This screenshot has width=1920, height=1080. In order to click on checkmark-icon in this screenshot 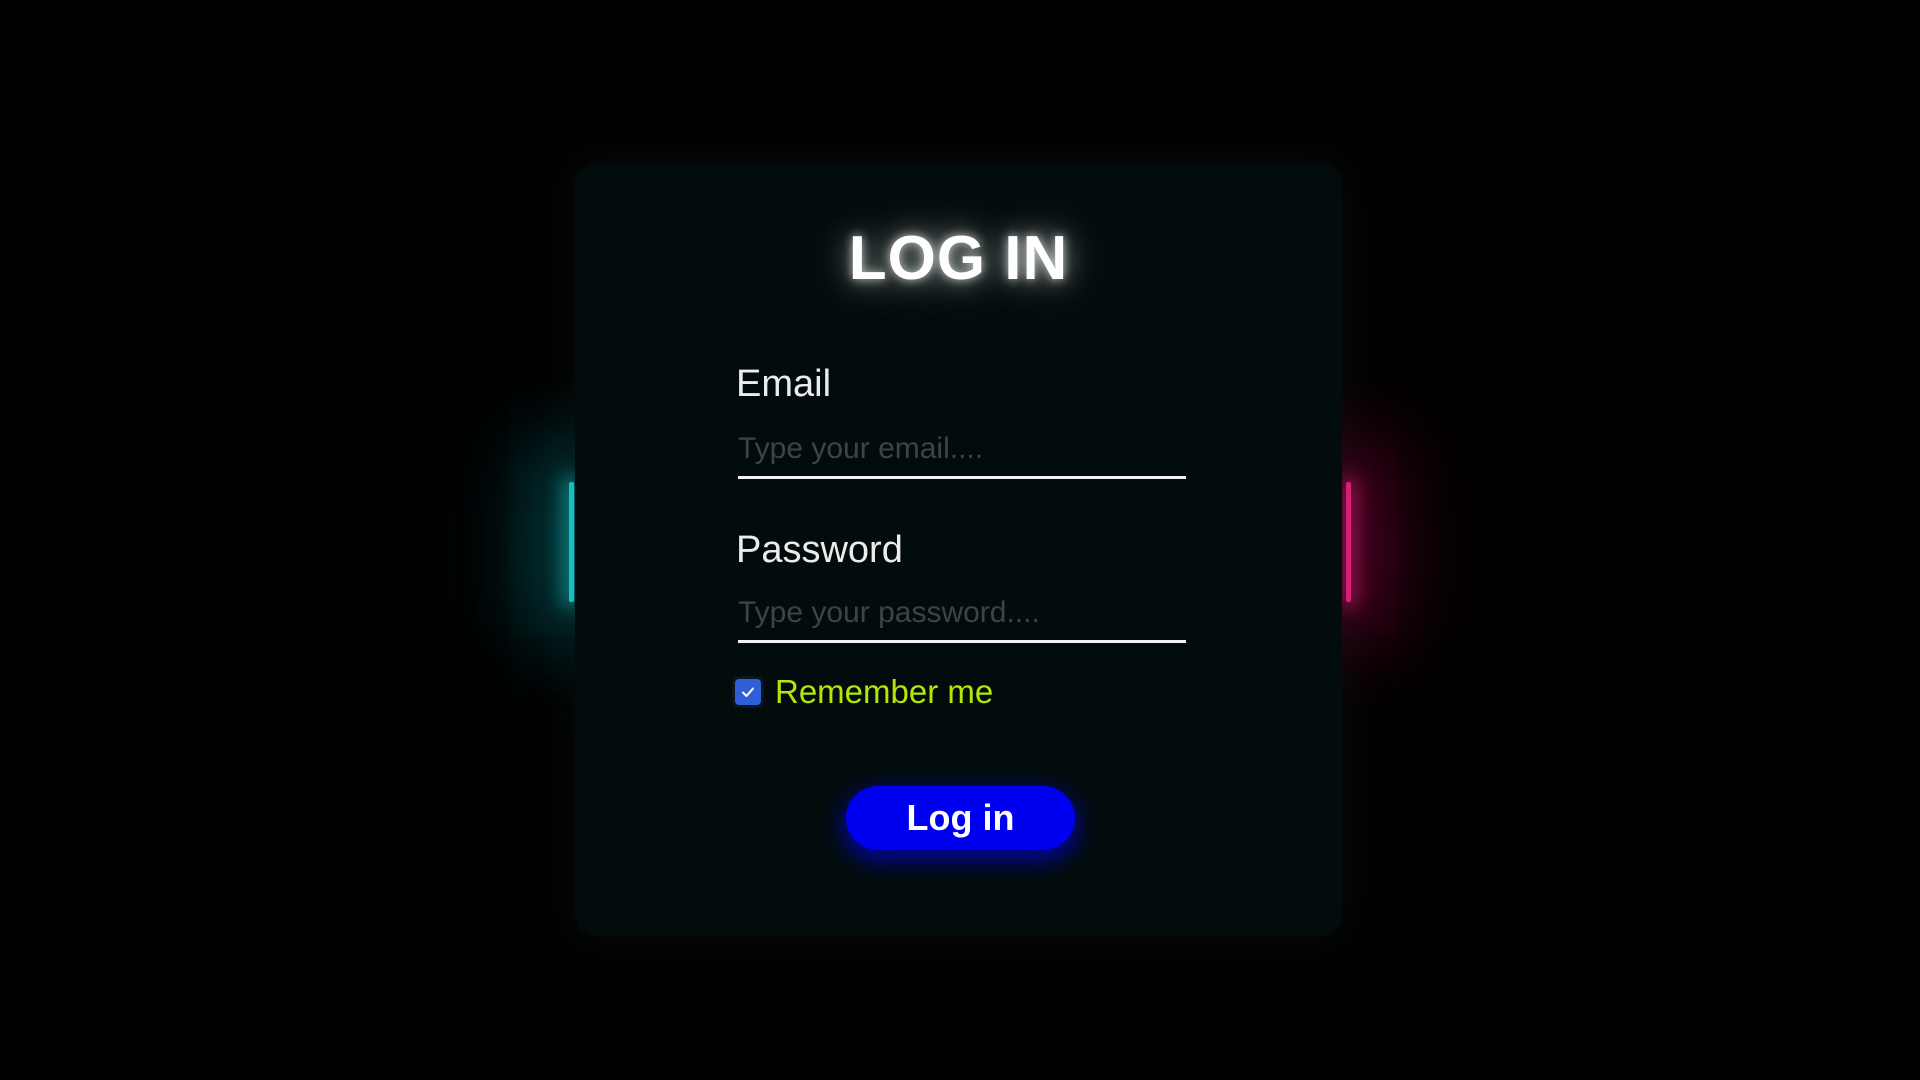, I will do `click(748, 692)`.